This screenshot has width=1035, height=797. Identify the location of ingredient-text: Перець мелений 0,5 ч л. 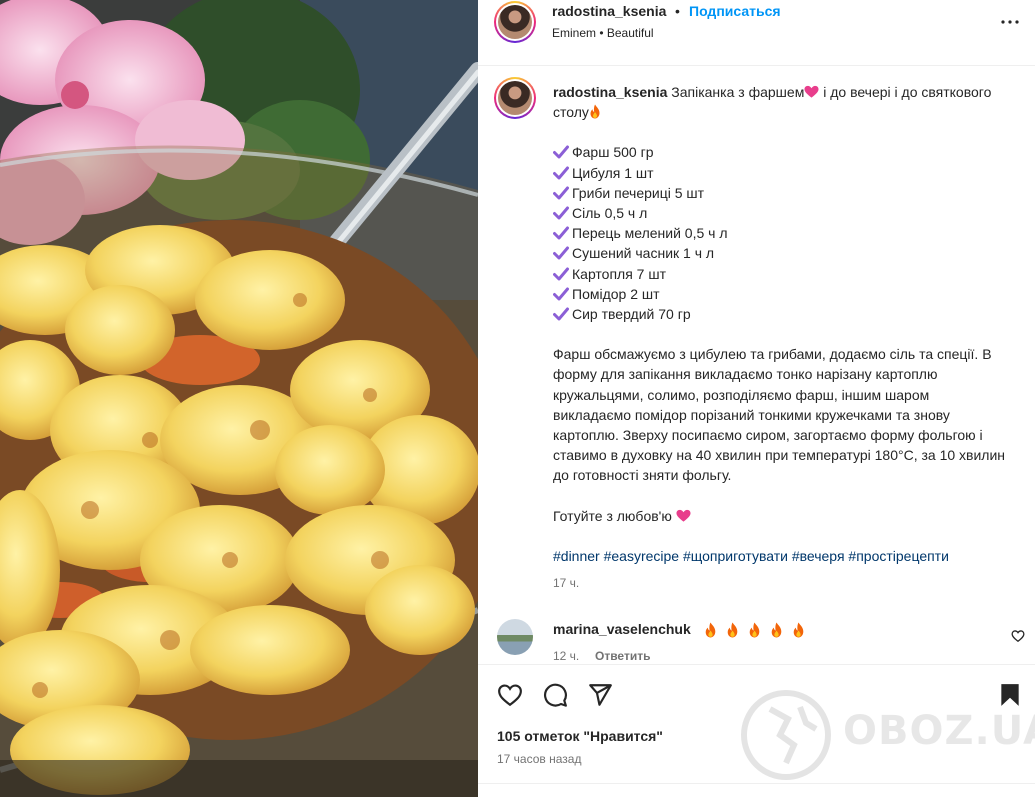
(650, 233).